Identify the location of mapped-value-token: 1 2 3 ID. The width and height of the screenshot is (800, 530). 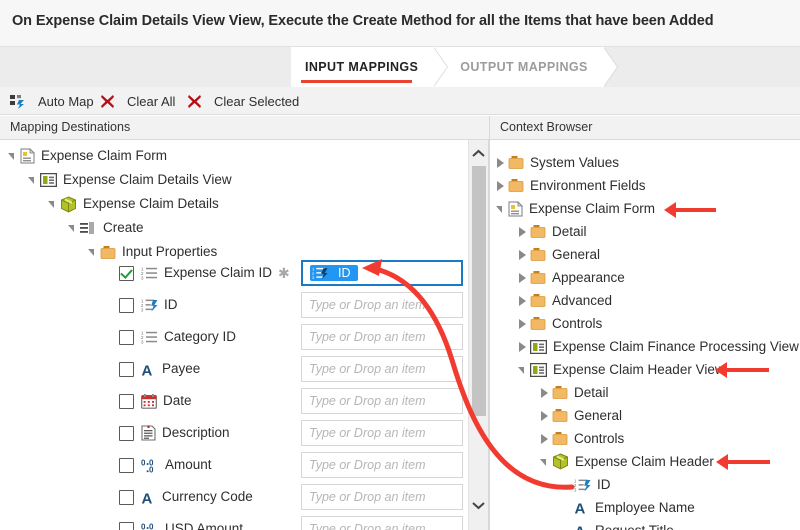
(334, 273).